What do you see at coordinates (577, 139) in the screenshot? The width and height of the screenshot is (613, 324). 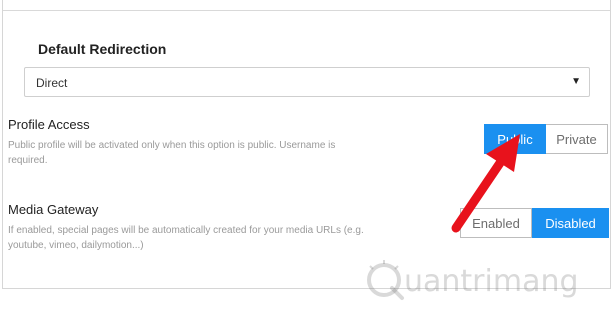 I see `private-option-button: Private` at bounding box center [577, 139].